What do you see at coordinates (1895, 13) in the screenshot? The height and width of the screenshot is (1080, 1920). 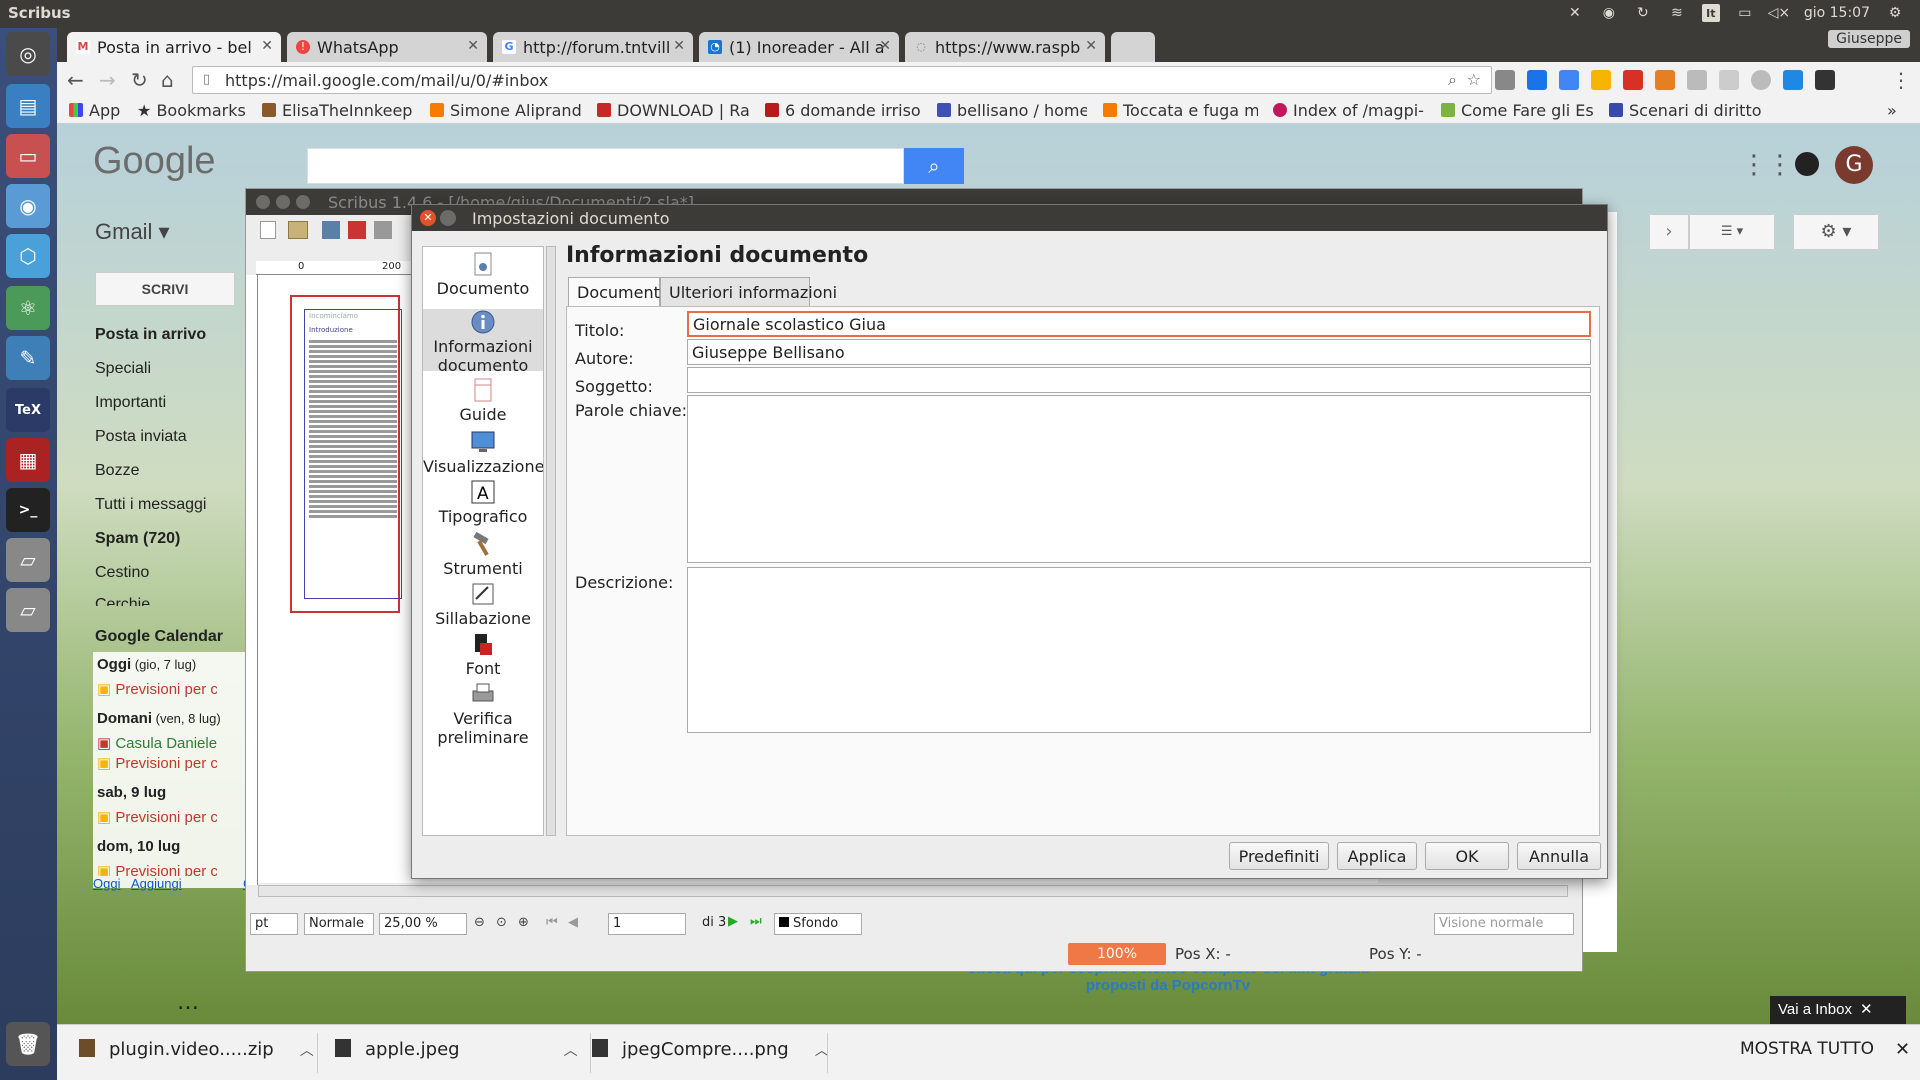 I see `settings-gear-icon: ⚙` at bounding box center [1895, 13].